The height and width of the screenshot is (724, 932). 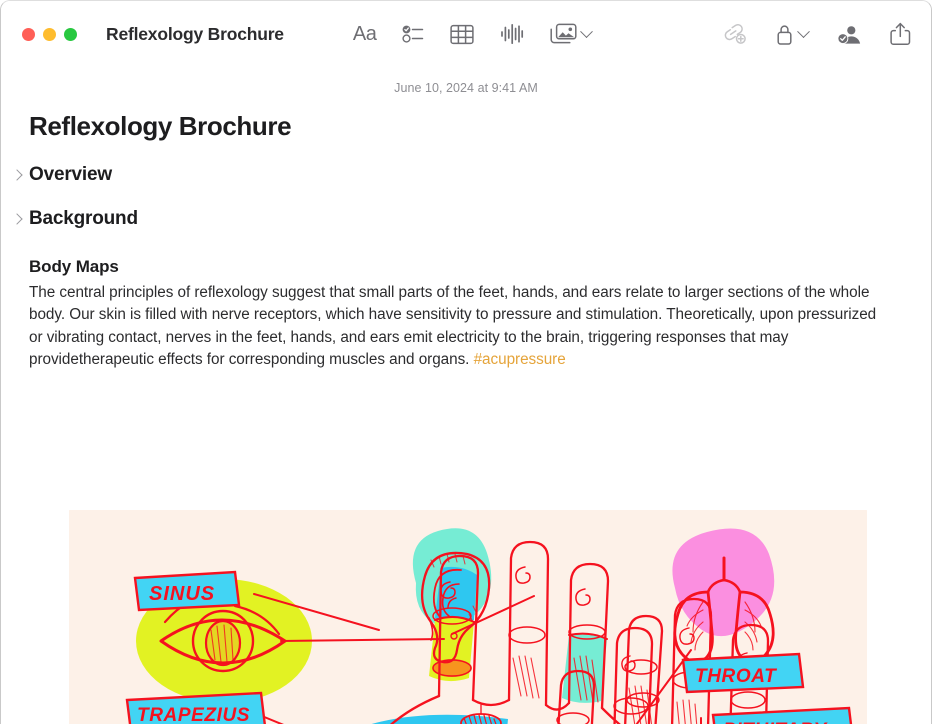 I want to click on link-add-icon, so click(x=734, y=34).